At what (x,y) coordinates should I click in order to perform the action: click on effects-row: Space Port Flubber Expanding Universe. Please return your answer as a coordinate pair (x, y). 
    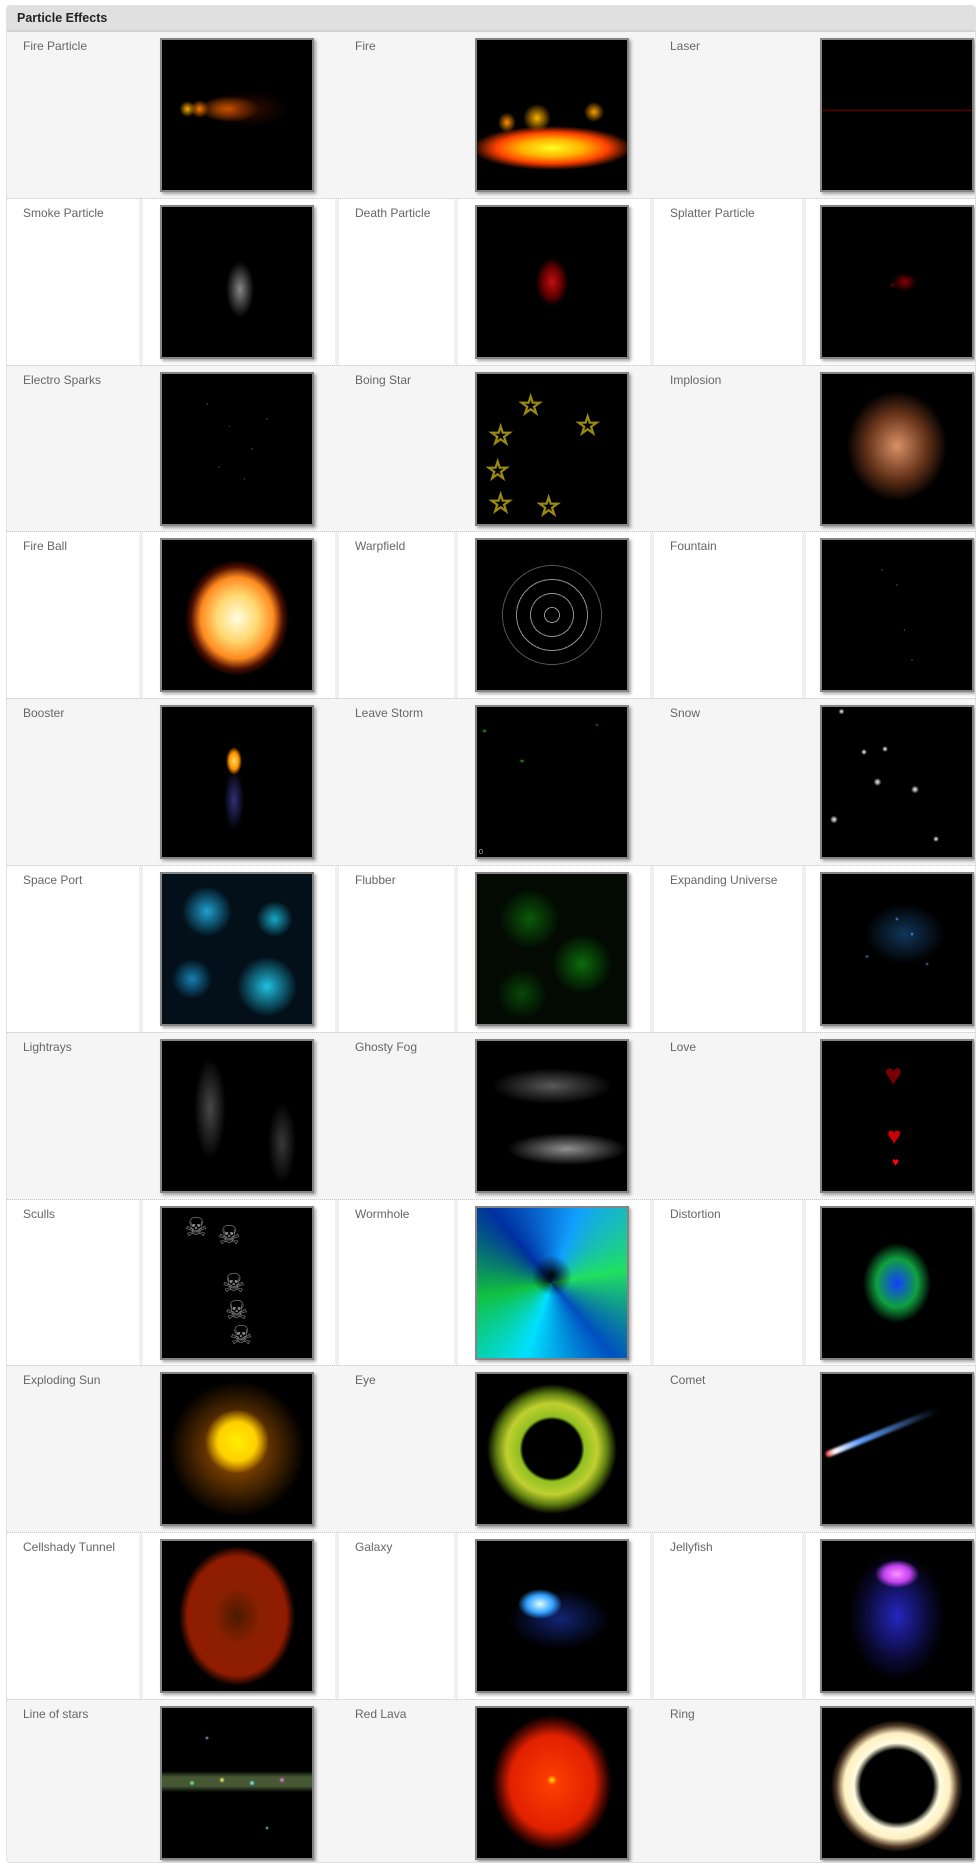
    Looking at the image, I should click on (491, 949).